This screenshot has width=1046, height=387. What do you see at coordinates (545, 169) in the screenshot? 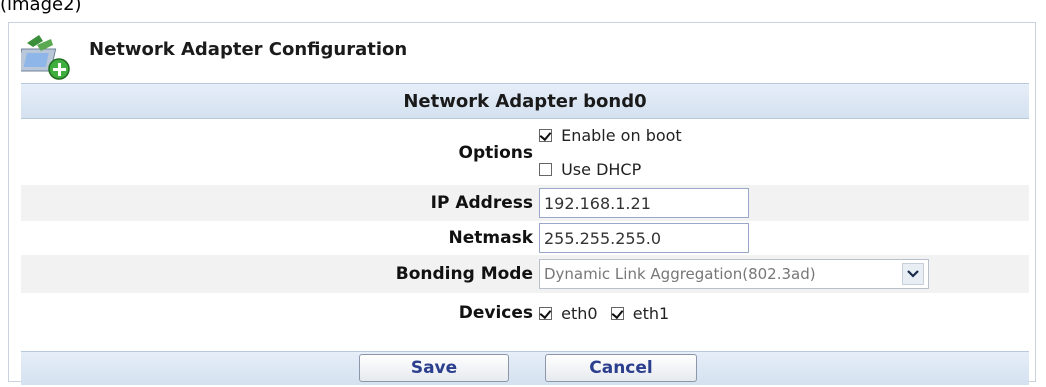
I see `use-dhcp-checkbox` at bounding box center [545, 169].